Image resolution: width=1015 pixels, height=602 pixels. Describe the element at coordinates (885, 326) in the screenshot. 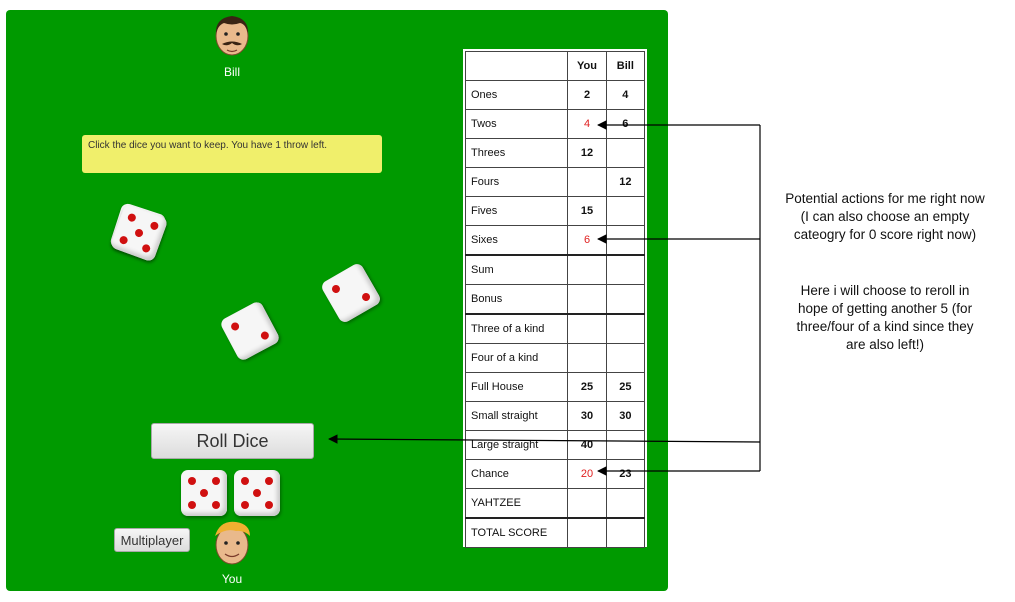

I see `note2-line3: three/four of a kind since they` at that location.